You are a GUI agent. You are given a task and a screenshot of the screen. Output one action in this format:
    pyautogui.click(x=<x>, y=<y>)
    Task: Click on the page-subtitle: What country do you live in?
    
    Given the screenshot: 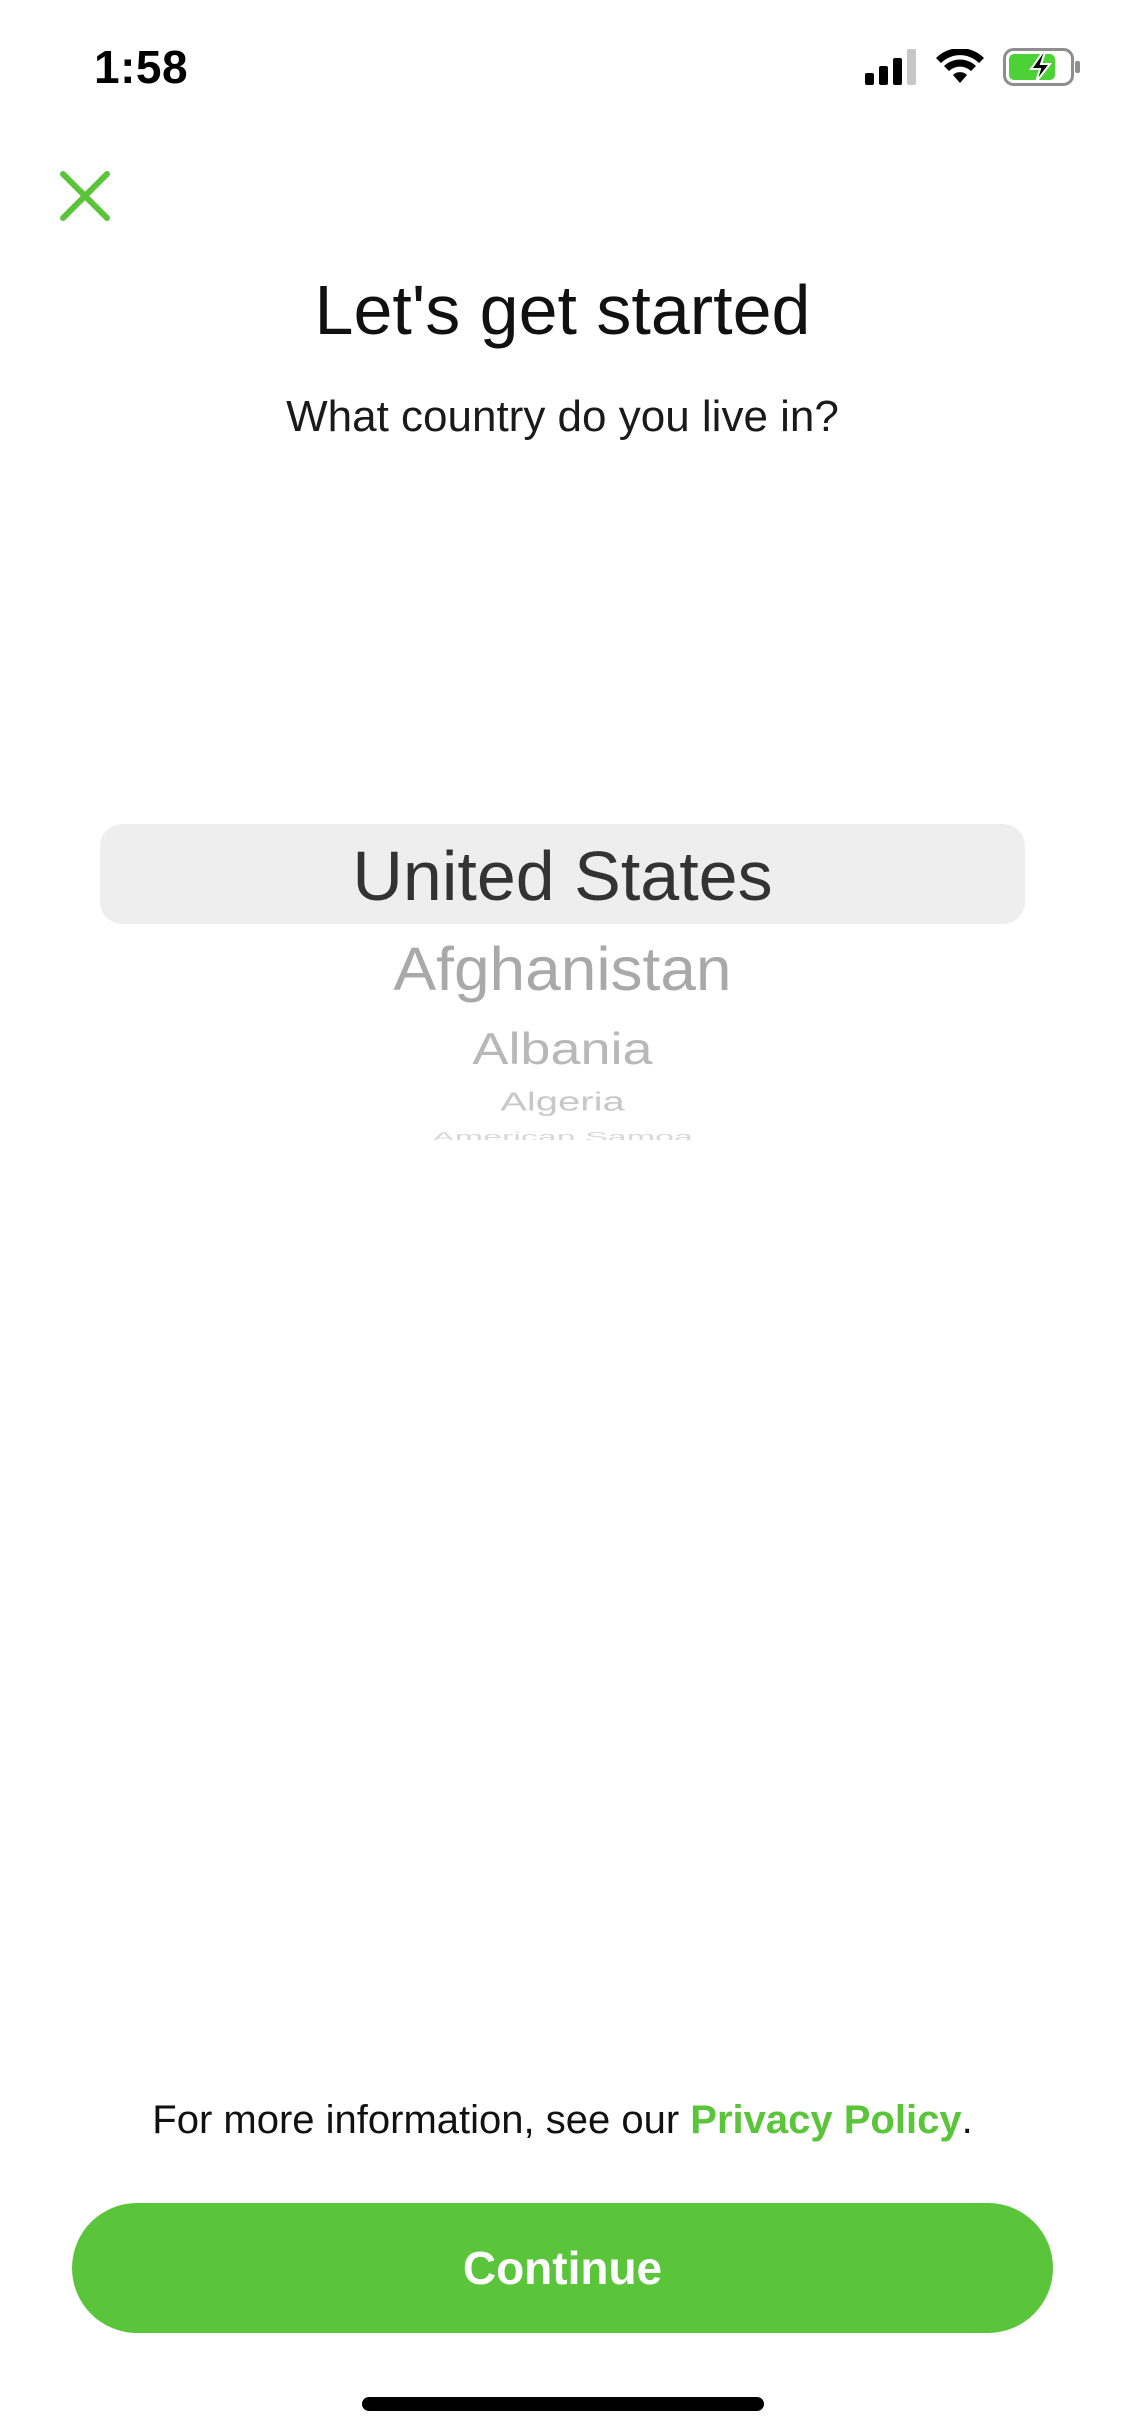 What is the action you would take?
    pyautogui.click(x=562, y=416)
    